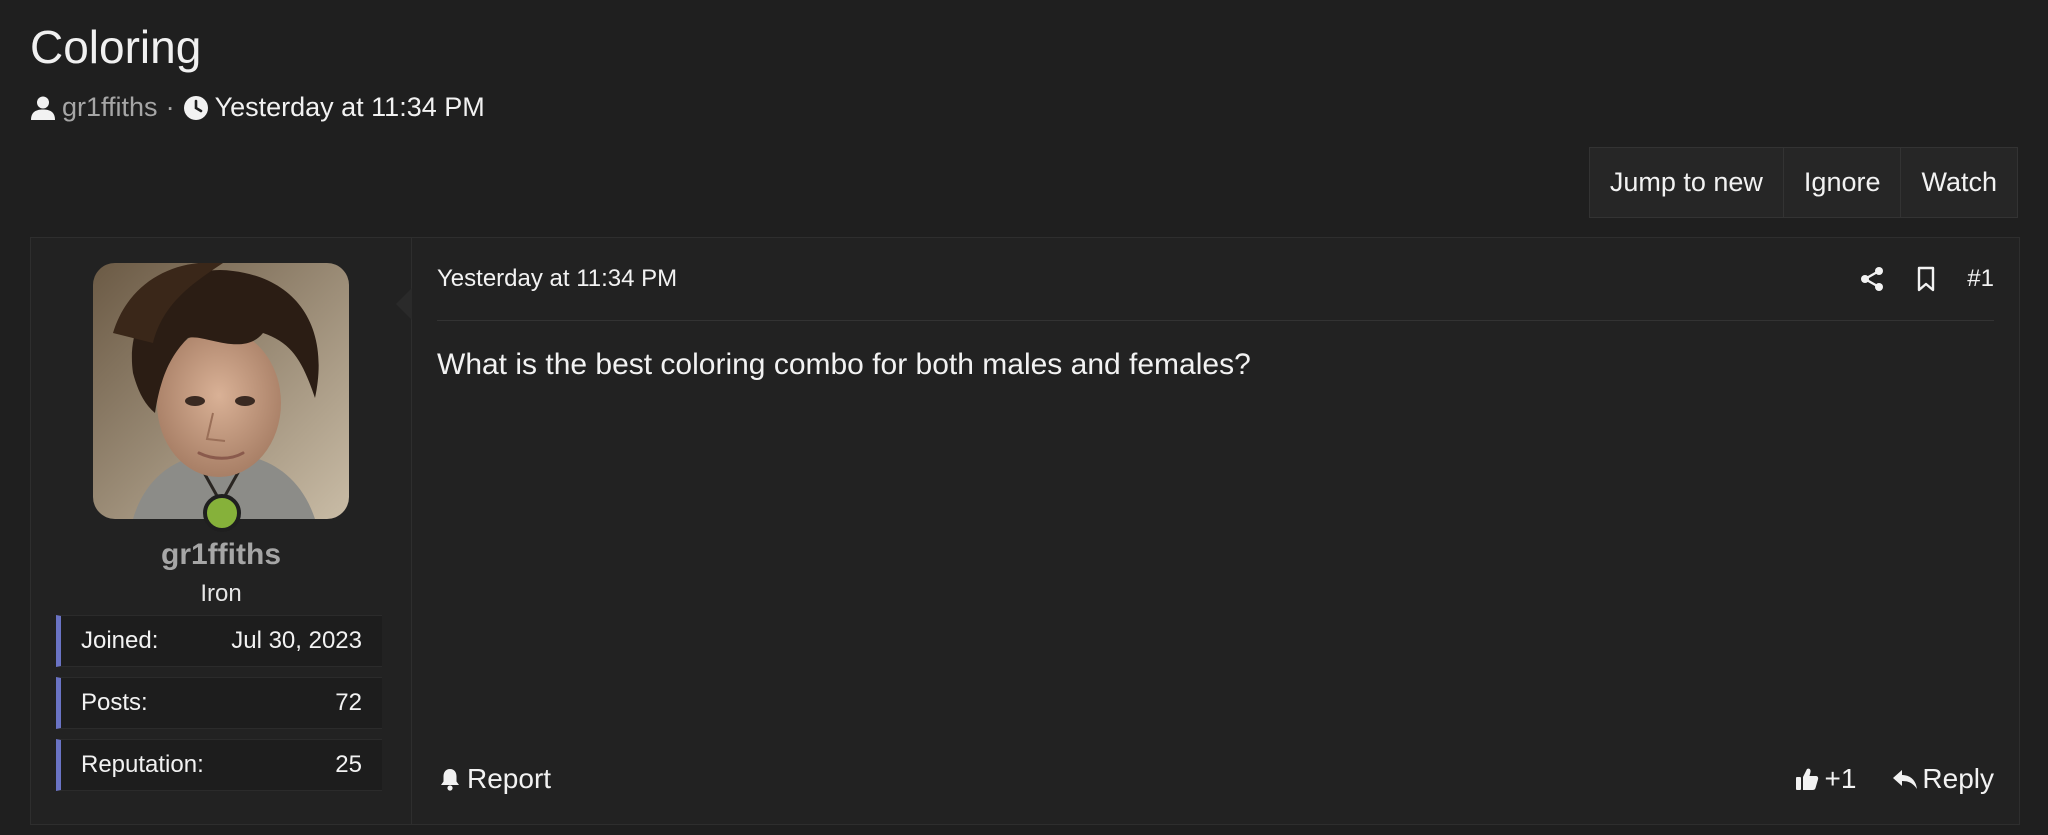 This screenshot has height=835, width=2048. I want to click on speech-arrow, so click(404, 304).